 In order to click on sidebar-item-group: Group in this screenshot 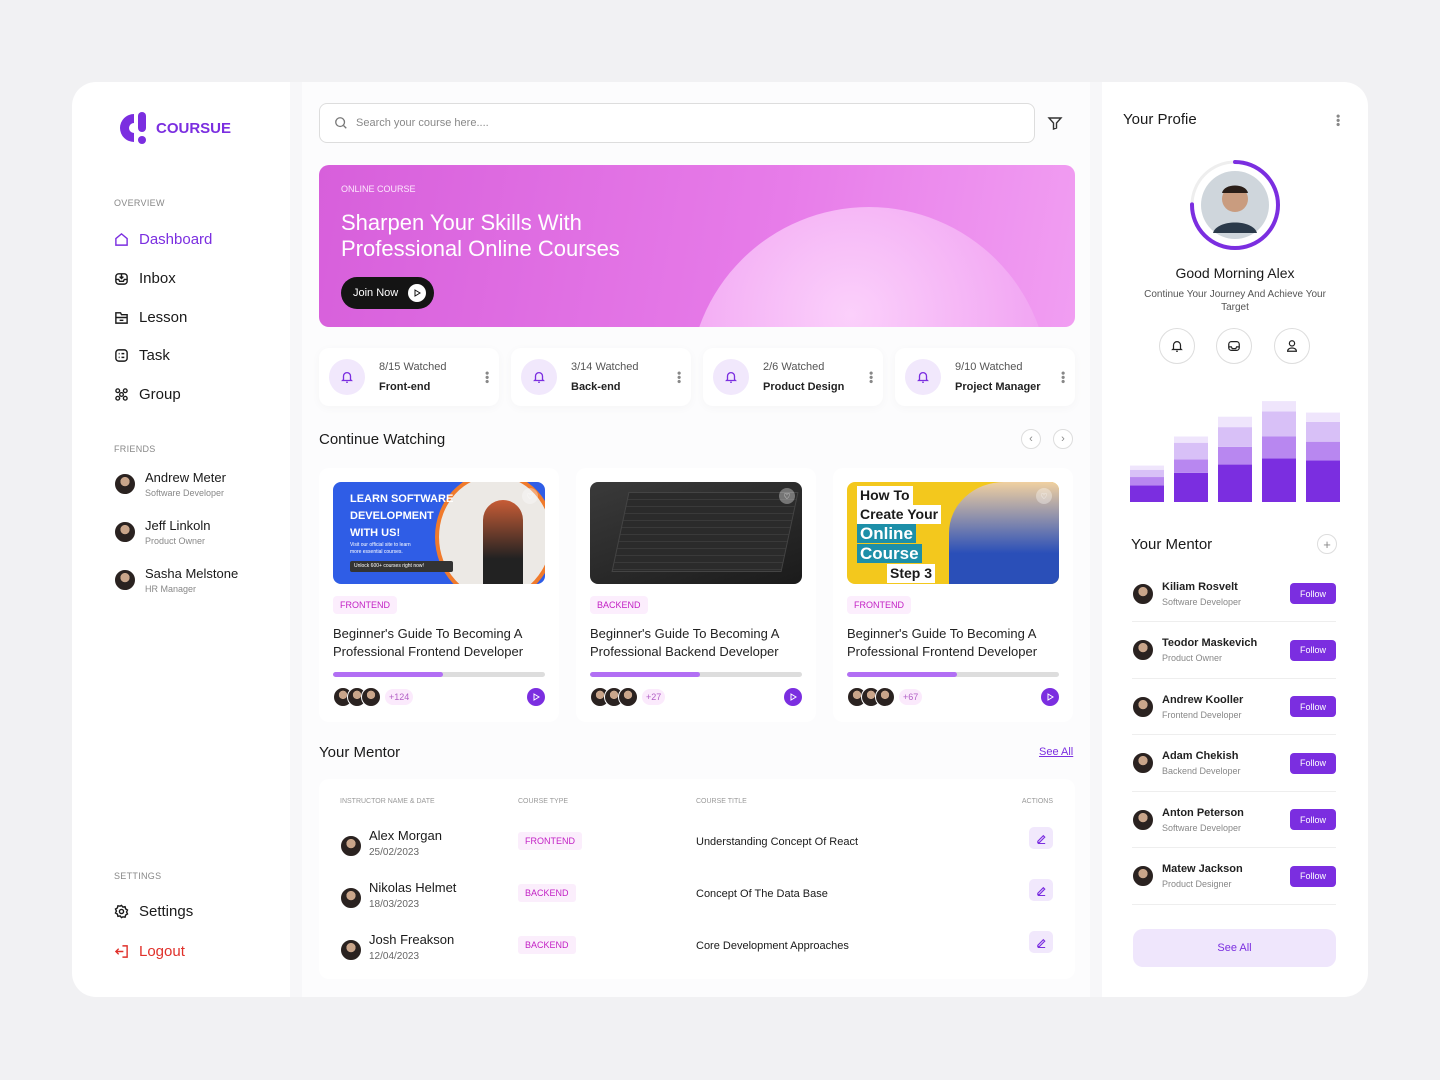, I will do `click(147, 394)`.